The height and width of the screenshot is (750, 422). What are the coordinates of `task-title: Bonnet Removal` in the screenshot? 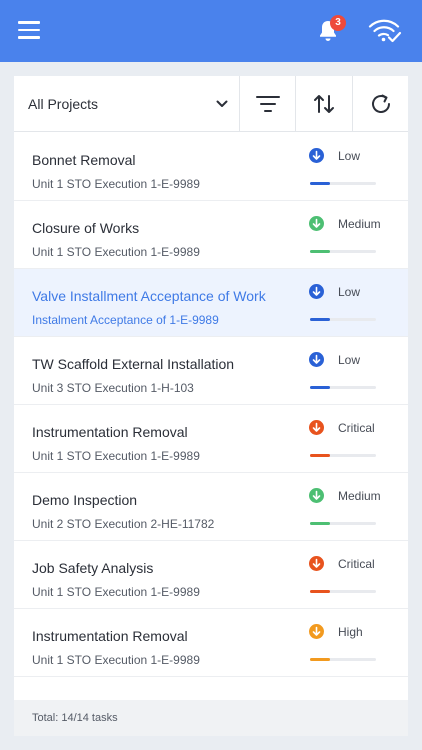 It's located at (84, 160).